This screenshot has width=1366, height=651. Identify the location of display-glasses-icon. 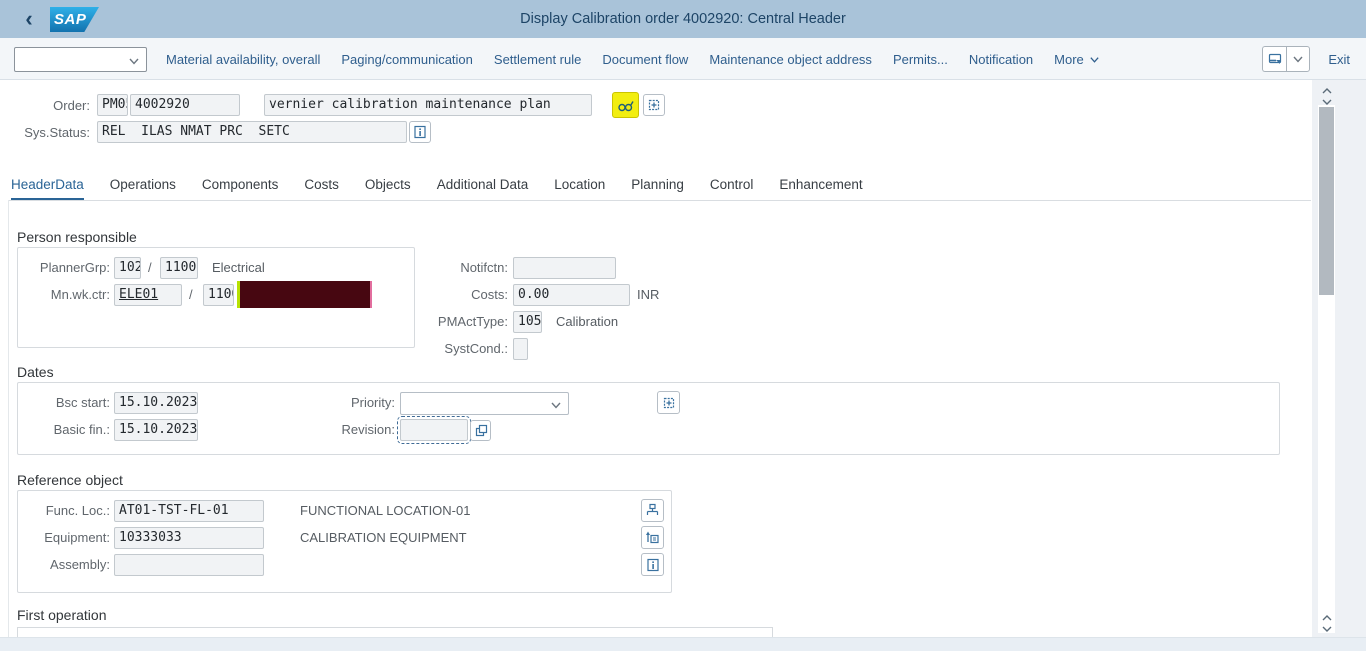
(625, 105).